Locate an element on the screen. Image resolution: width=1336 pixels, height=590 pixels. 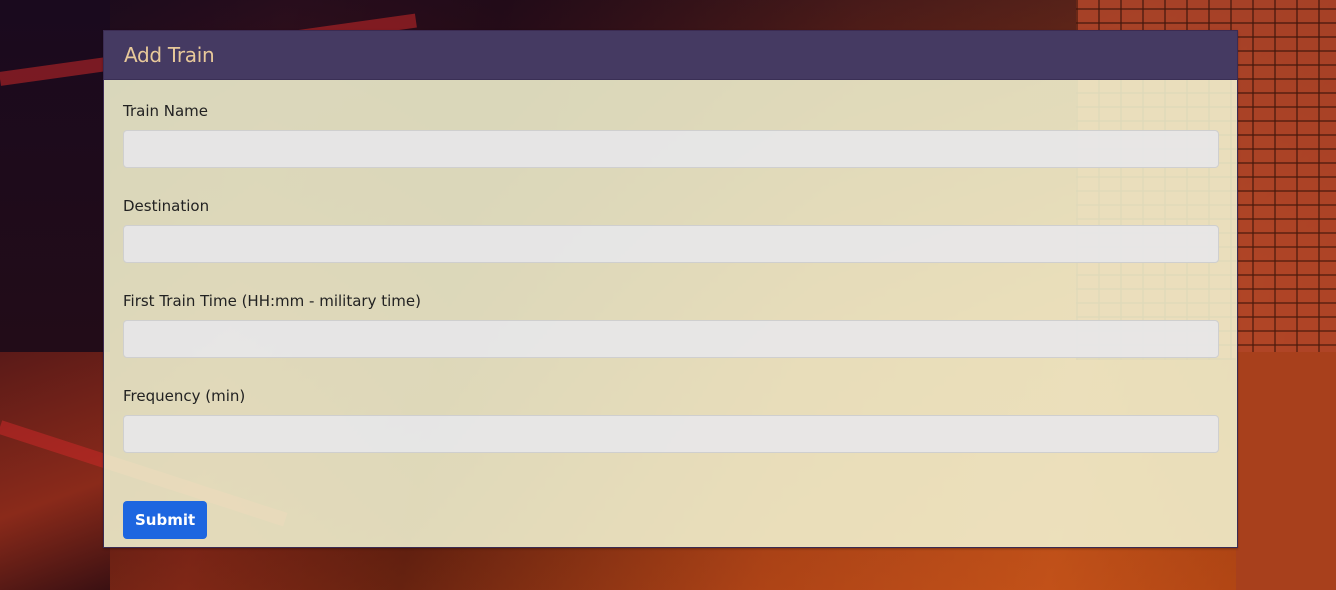
first-train-time-group: First Train Time (HH:mm - military time) is located at coordinates (671, 325).